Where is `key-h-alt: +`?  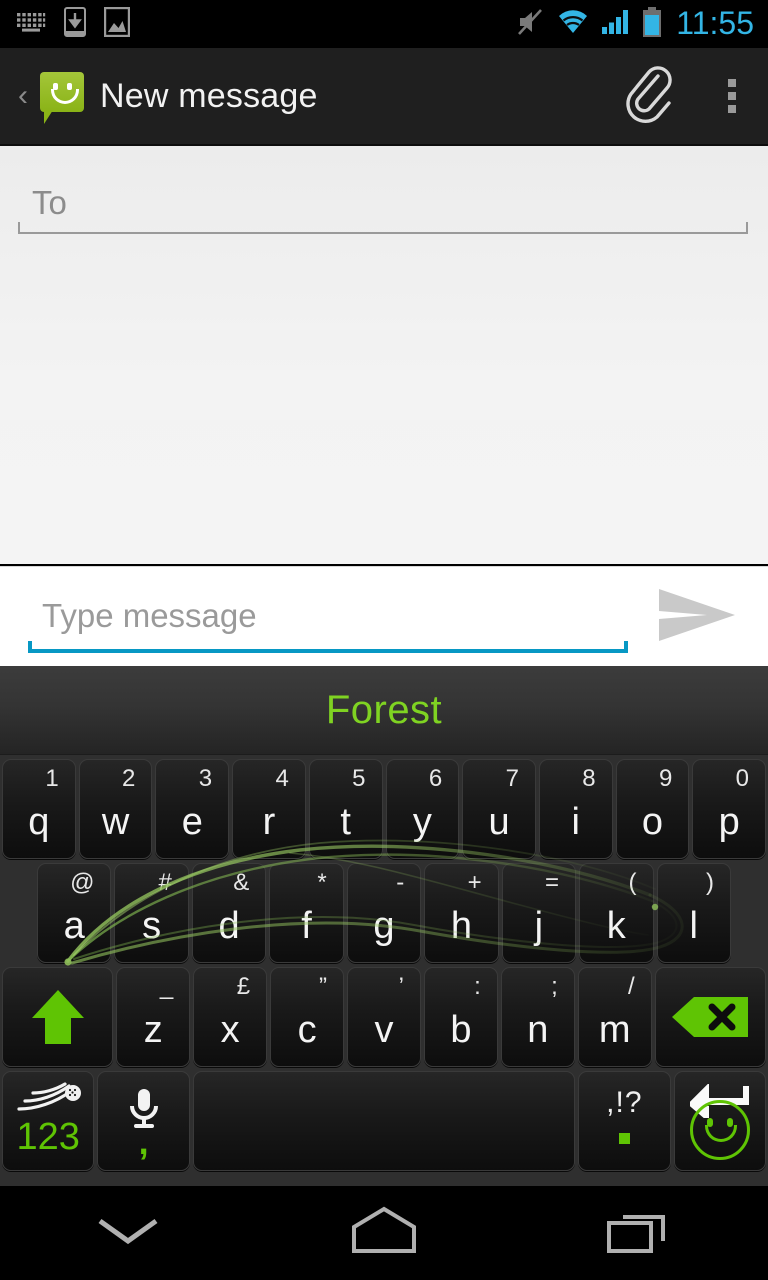
key-h-alt: + is located at coordinates (474, 882).